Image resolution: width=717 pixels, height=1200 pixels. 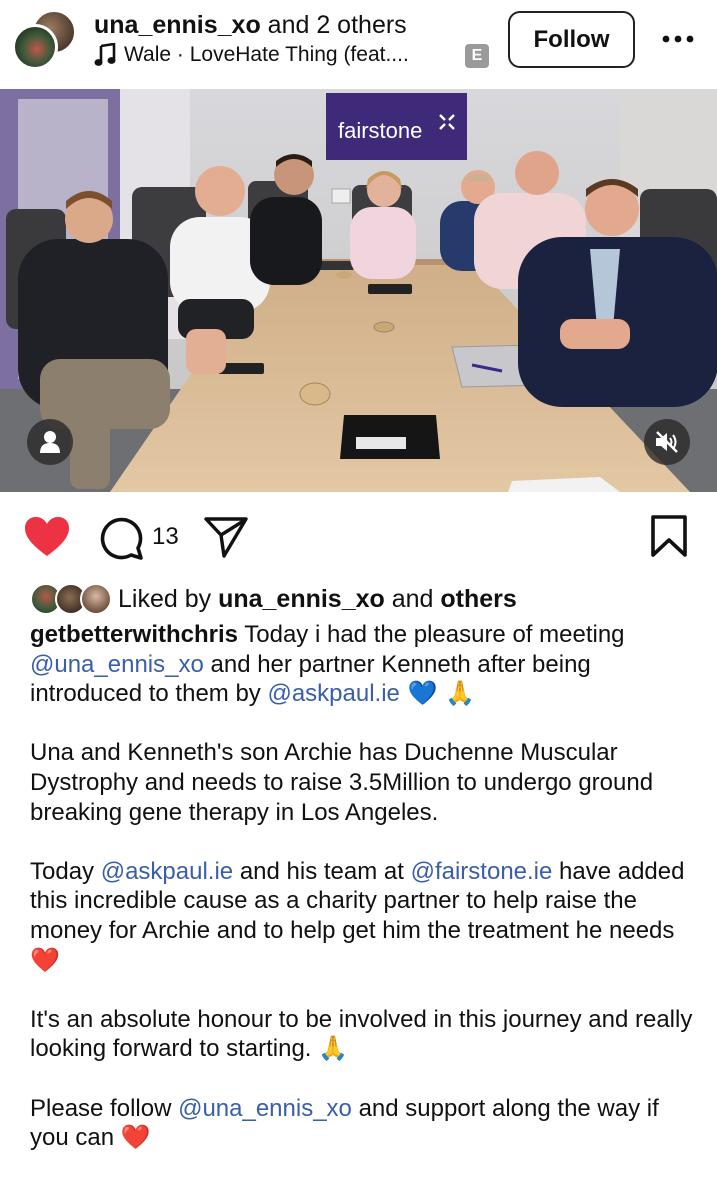 I want to click on liked-by-prefix: Liked by, so click(x=168, y=599).